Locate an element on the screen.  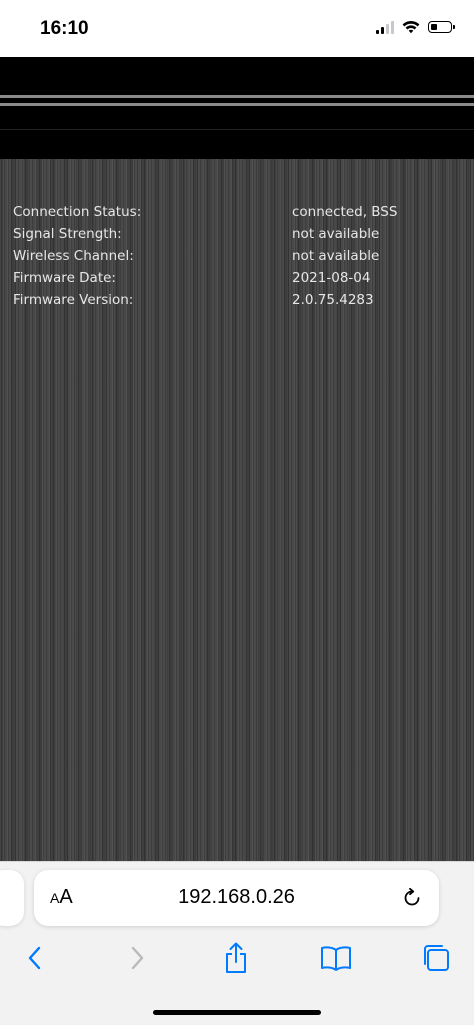
reload-icon is located at coordinates (412, 898).